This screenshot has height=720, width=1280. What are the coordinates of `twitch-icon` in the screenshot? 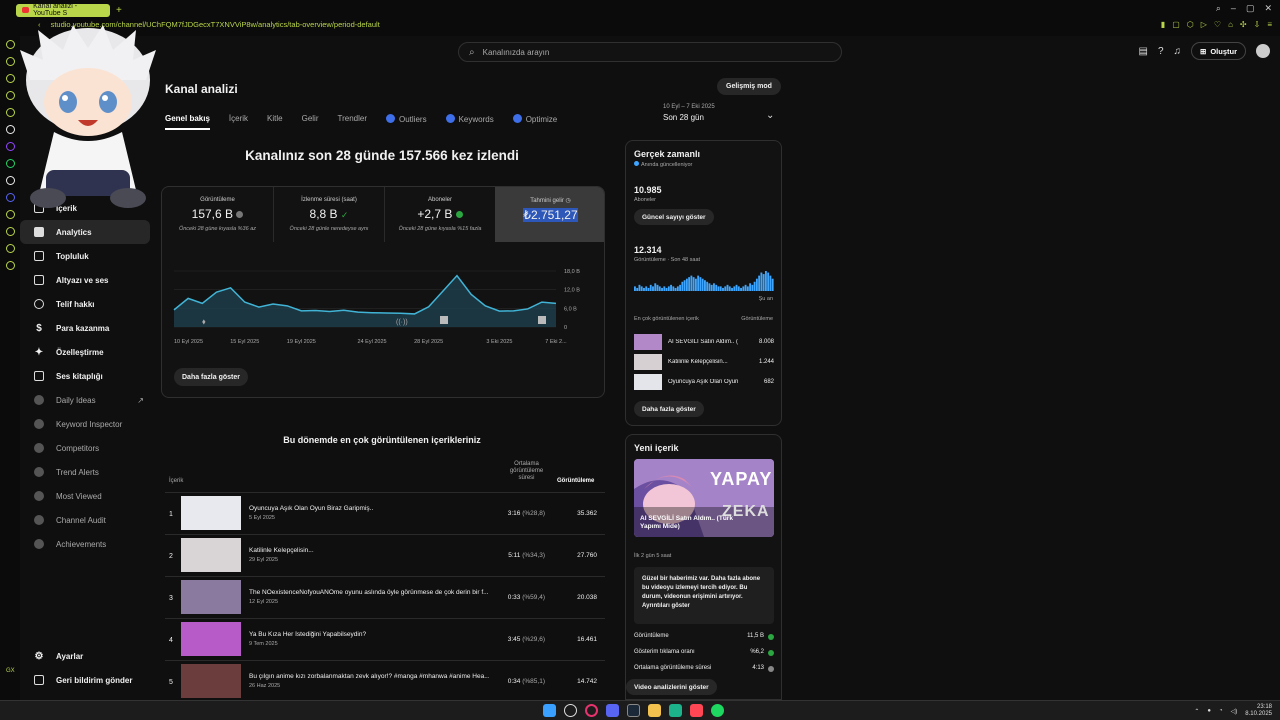 It's located at (10, 146).